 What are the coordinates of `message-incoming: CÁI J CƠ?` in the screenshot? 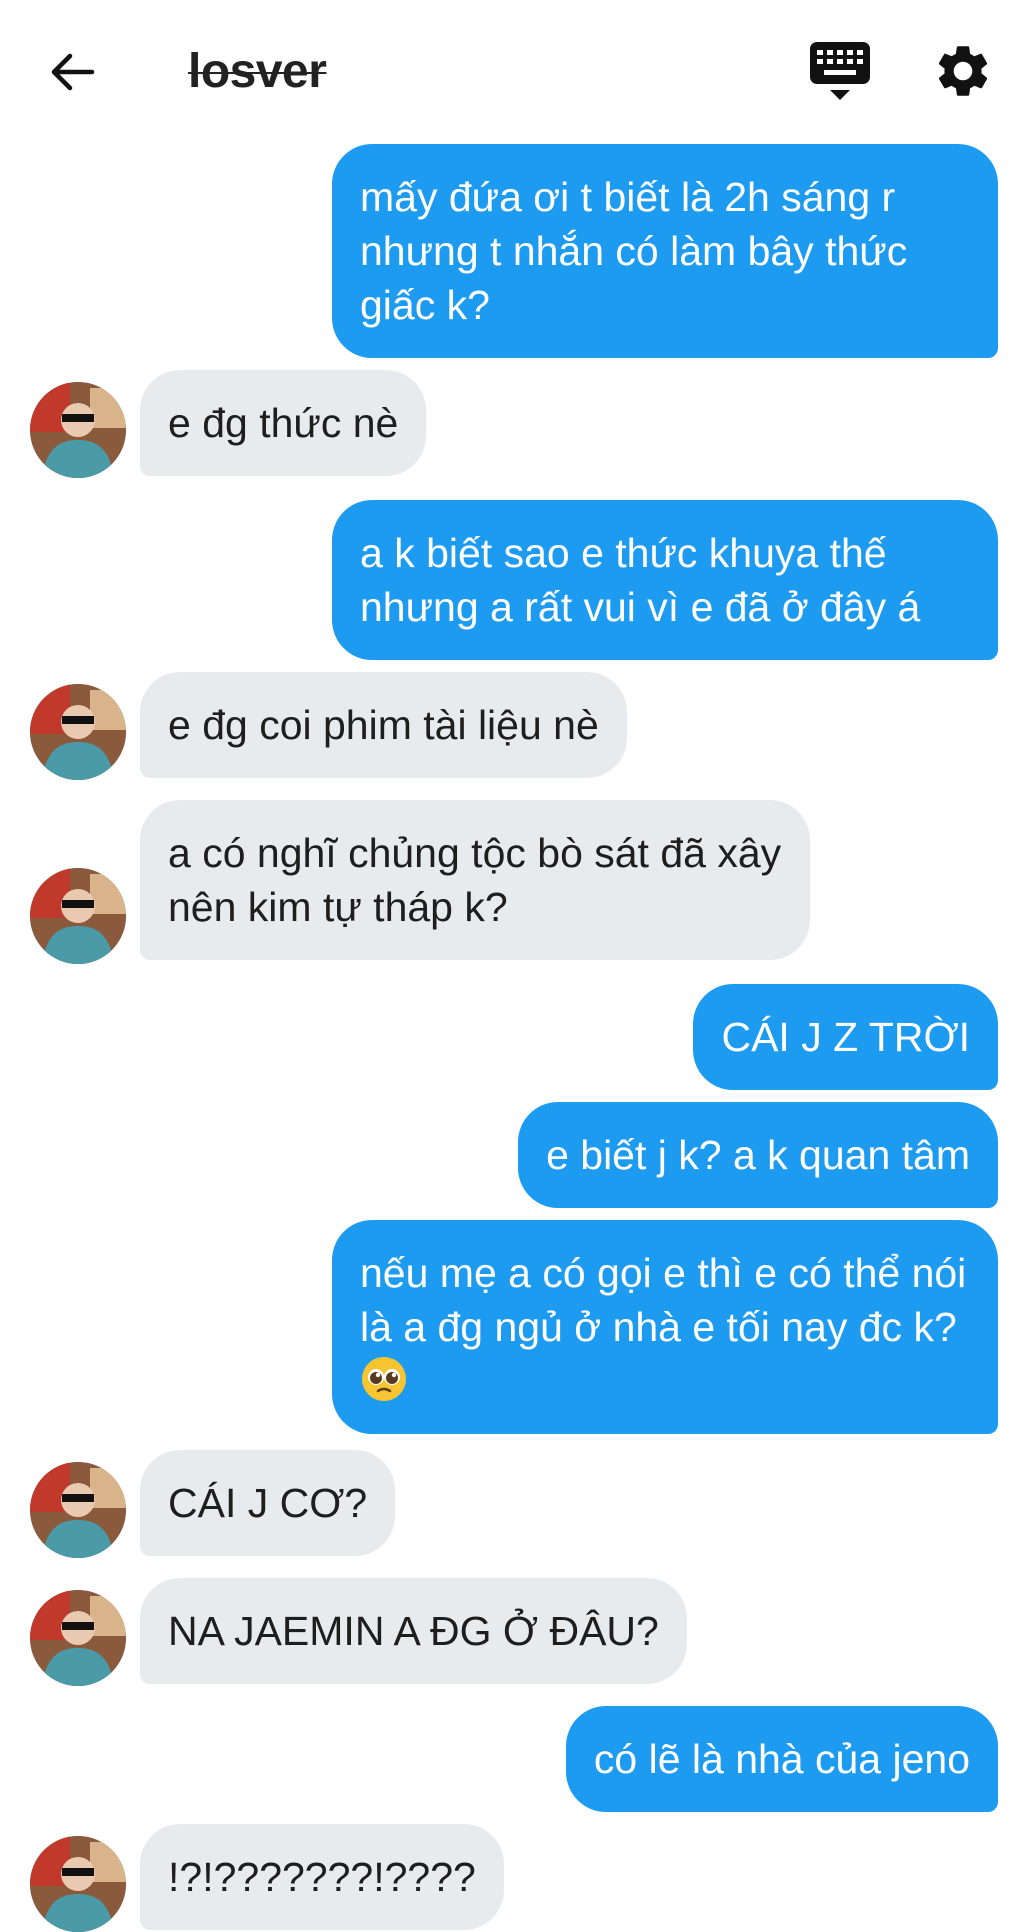 It's located at (268, 1503).